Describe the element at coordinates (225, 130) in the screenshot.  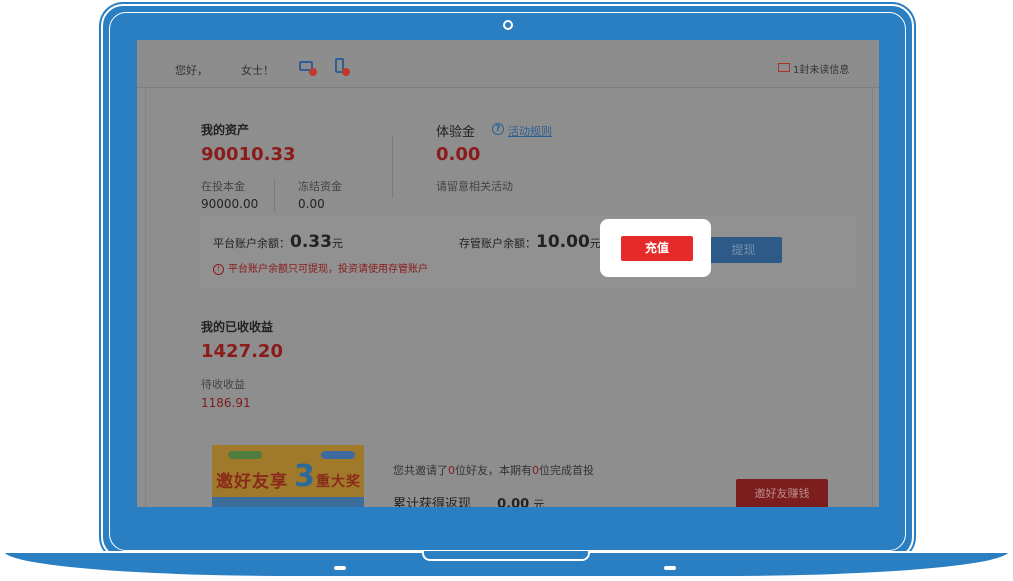
I see `assets-label: 我的资产` at that location.